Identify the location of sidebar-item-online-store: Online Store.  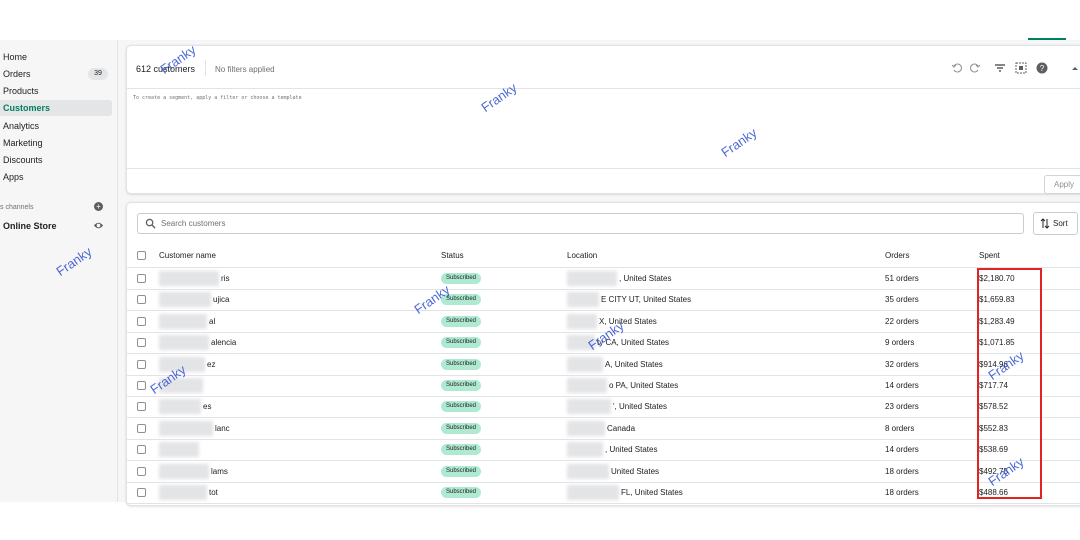
(30, 226).